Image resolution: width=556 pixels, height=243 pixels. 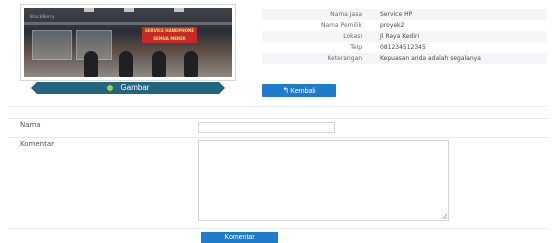 What do you see at coordinates (312, 36) in the screenshot?
I see `details-label: Lokasi` at bounding box center [312, 36].